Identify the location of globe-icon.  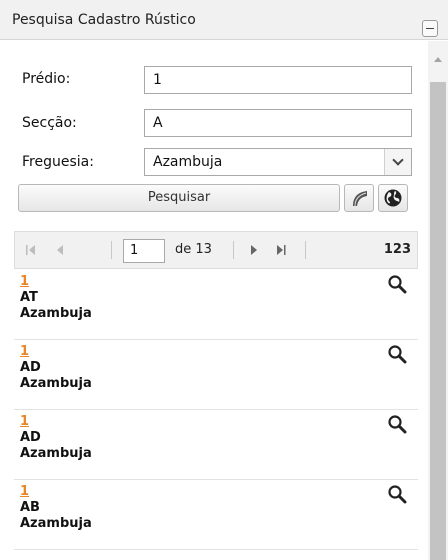
(393, 198).